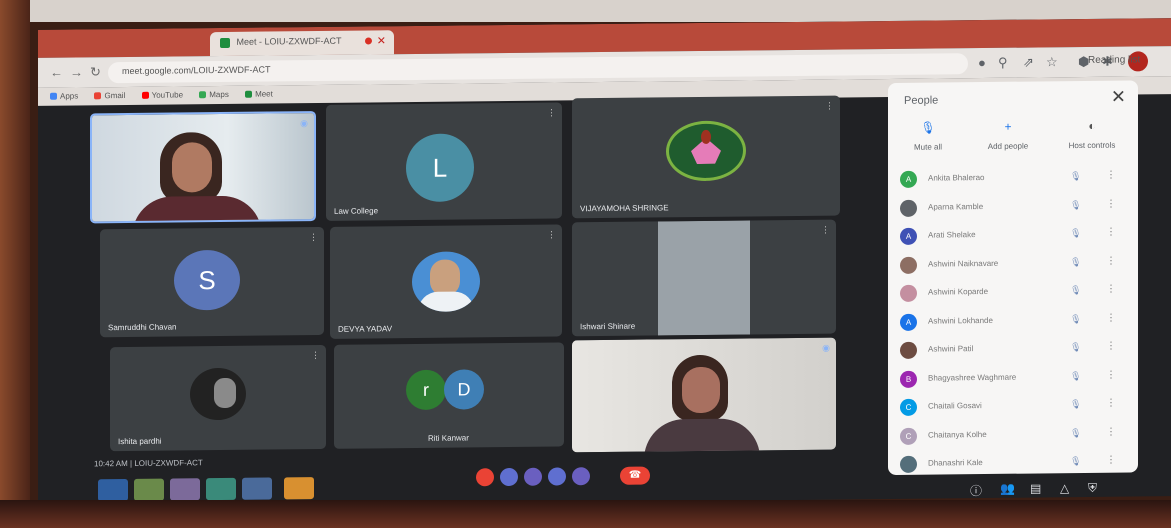 Image resolution: width=1171 pixels, height=528 pixels. I want to click on mute-all-button: 🎙 Mute all, so click(928, 137).